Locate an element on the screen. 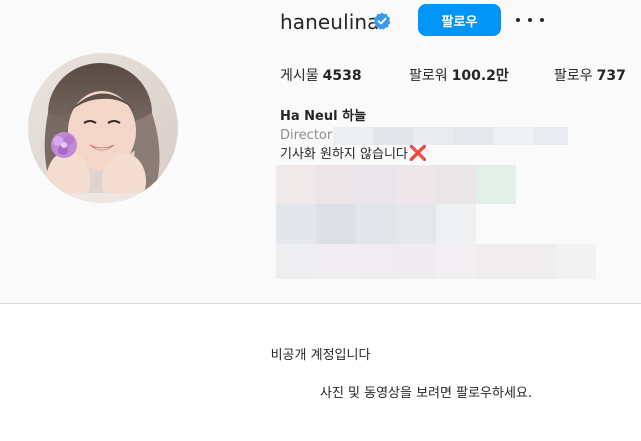  more-options-icon is located at coordinates (530, 20).